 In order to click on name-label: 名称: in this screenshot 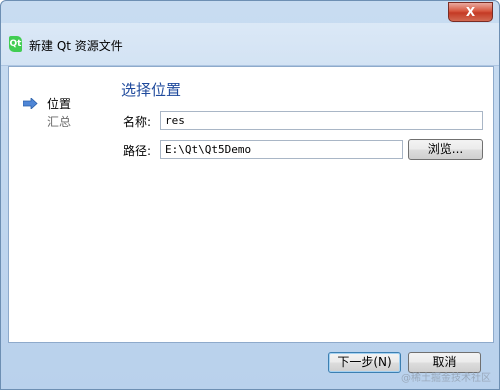, I will do `click(137, 122)`.